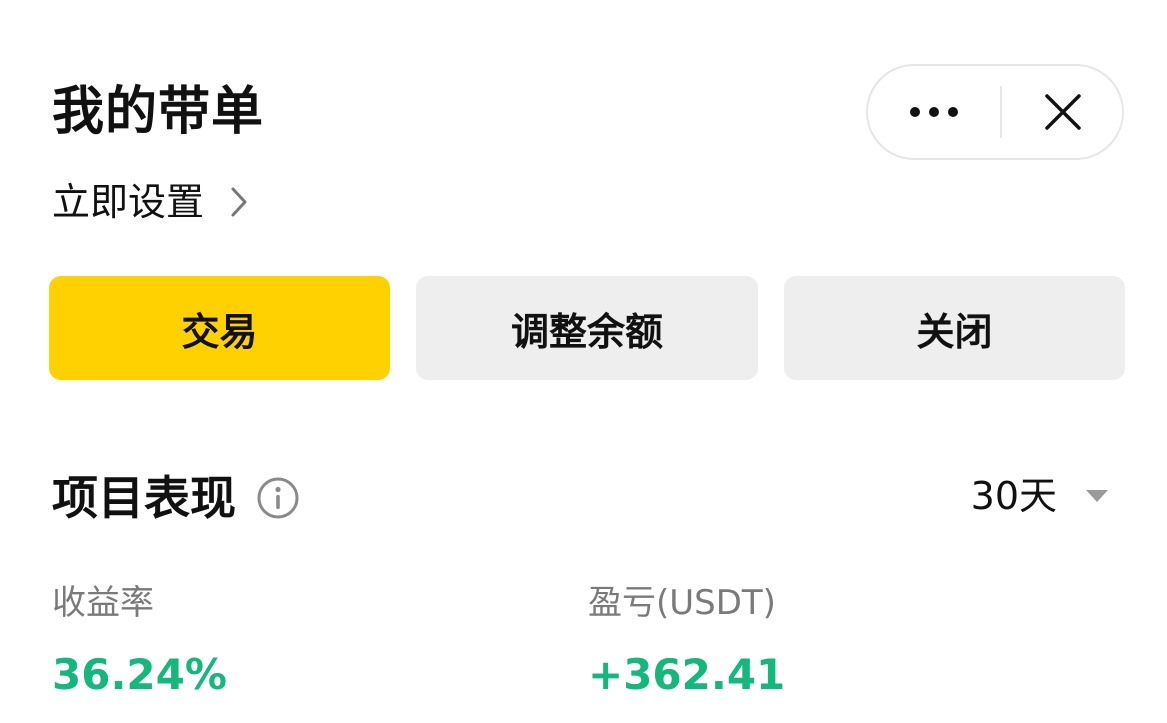  What do you see at coordinates (1097, 496) in the screenshot?
I see `caret-down-icon` at bounding box center [1097, 496].